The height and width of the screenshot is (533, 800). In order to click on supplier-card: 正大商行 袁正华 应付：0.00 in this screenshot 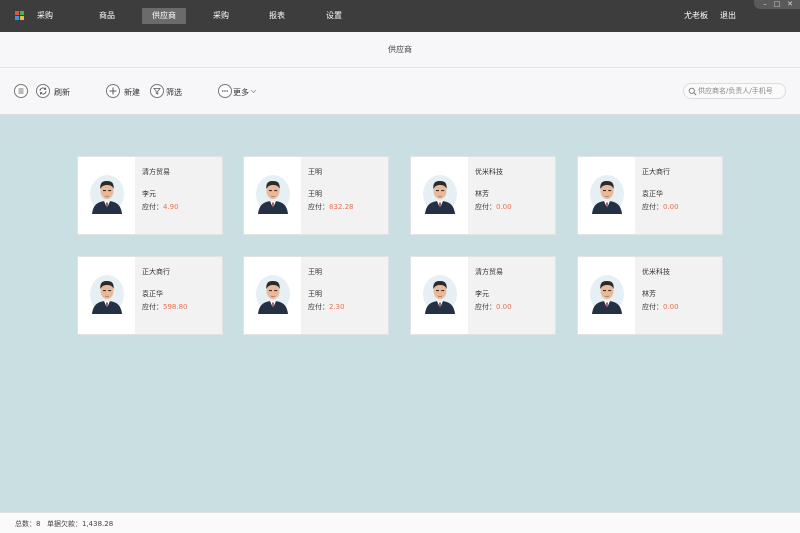, I will do `click(650, 195)`.